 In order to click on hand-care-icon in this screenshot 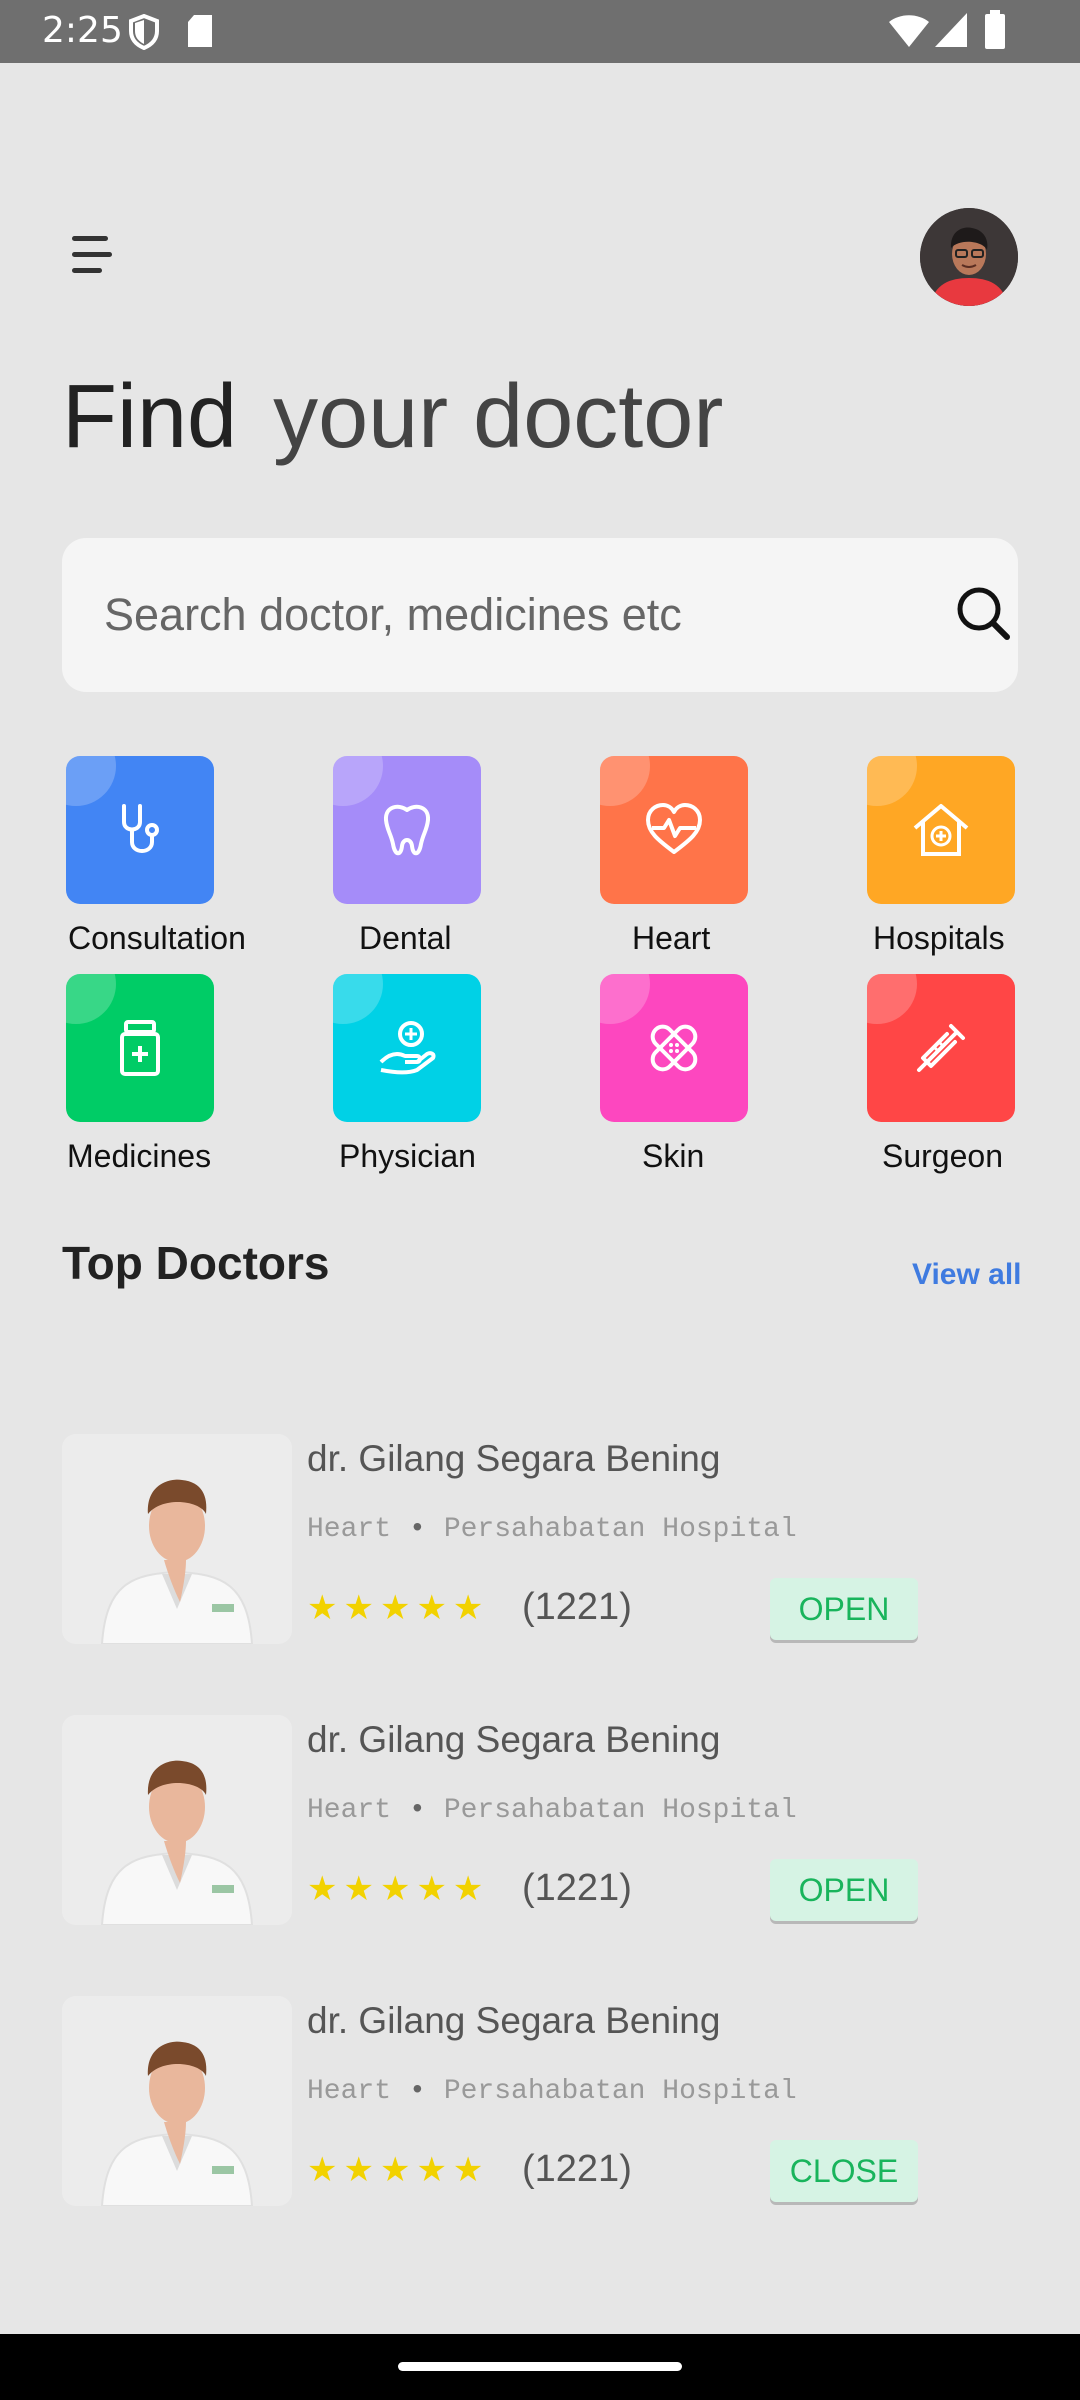, I will do `click(407, 1048)`.